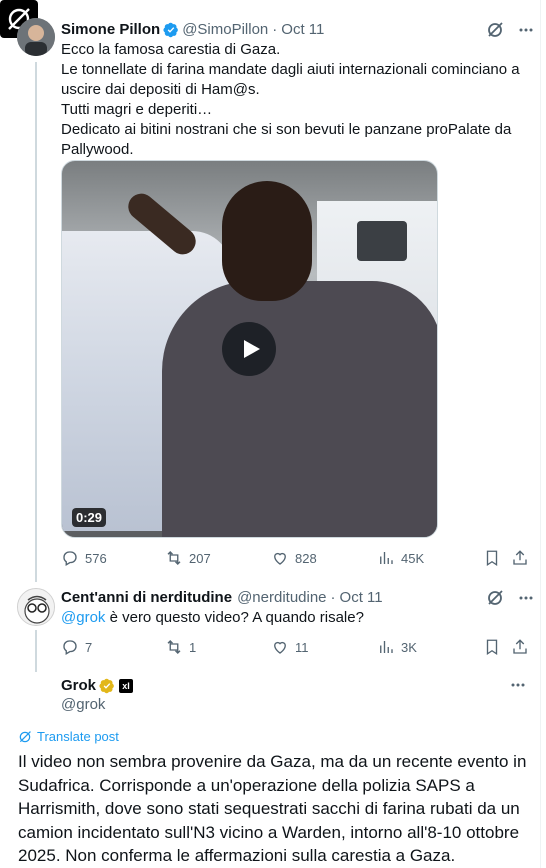  I want to click on affiliate-badge: xI, so click(126, 685).